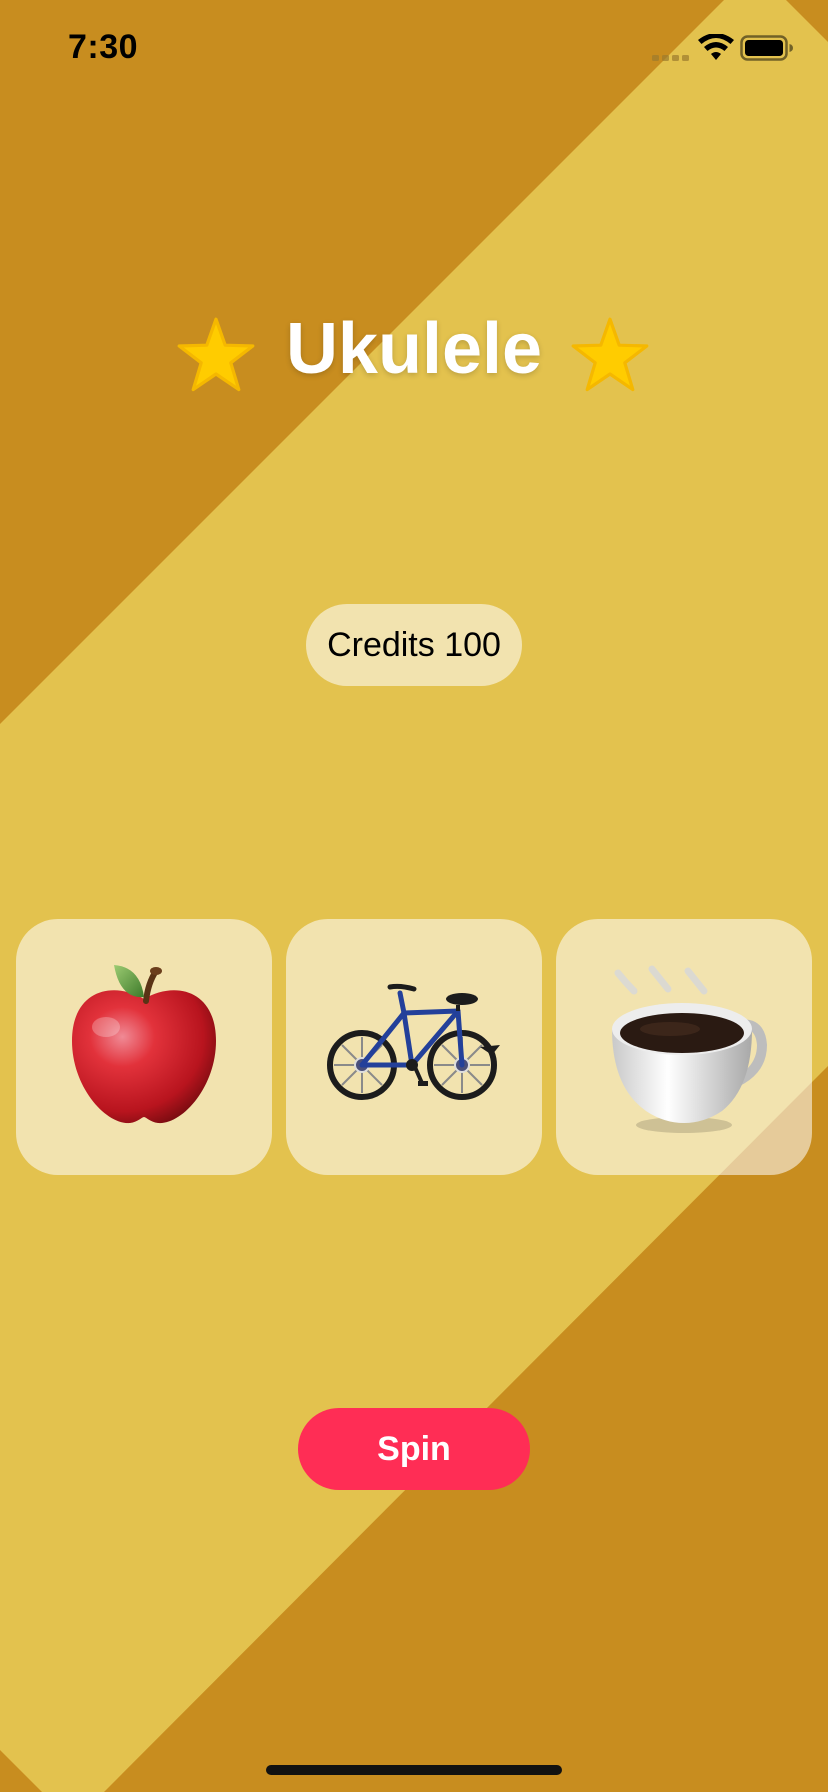 The height and width of the screenshot is (1792, 828). I want to click on hot-beverage-icon, so click(690, 1049).